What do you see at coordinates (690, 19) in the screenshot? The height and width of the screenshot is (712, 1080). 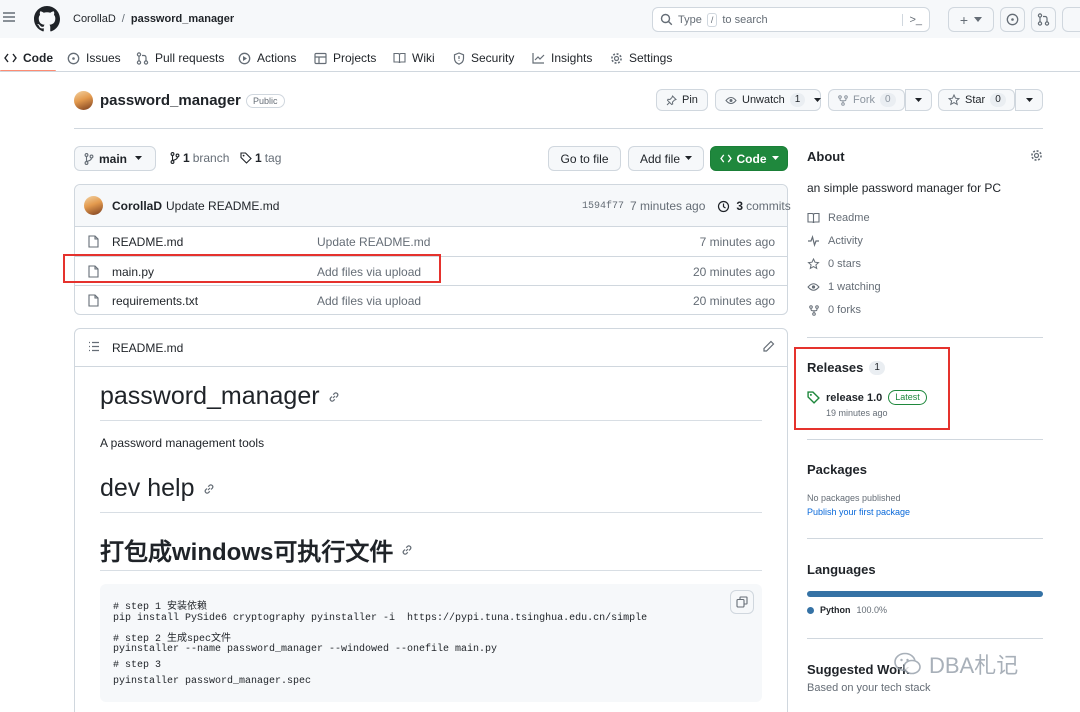 I see `search-placeholder-type: Type` at bounding box center [690, 19].